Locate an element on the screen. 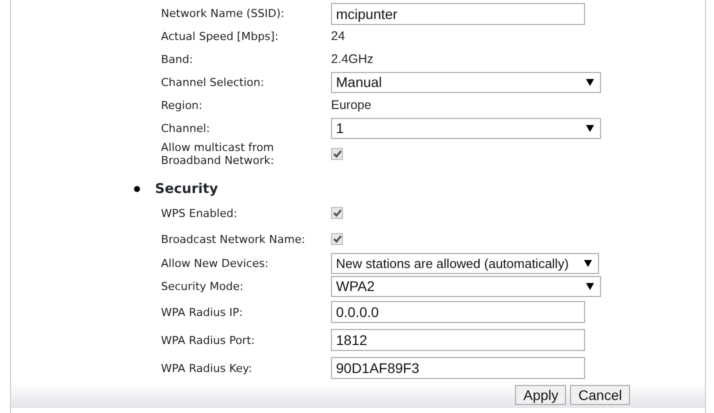  field-label: WPA Radius IP: is located at coordinates (202, 312).